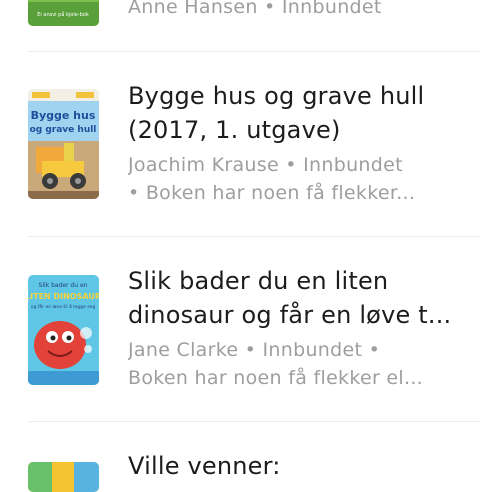 Image resolution: width=480 pixels, height=492 pixels. I want to click on book-title-line: Bygge hus og grave hull, so click(276, 96).